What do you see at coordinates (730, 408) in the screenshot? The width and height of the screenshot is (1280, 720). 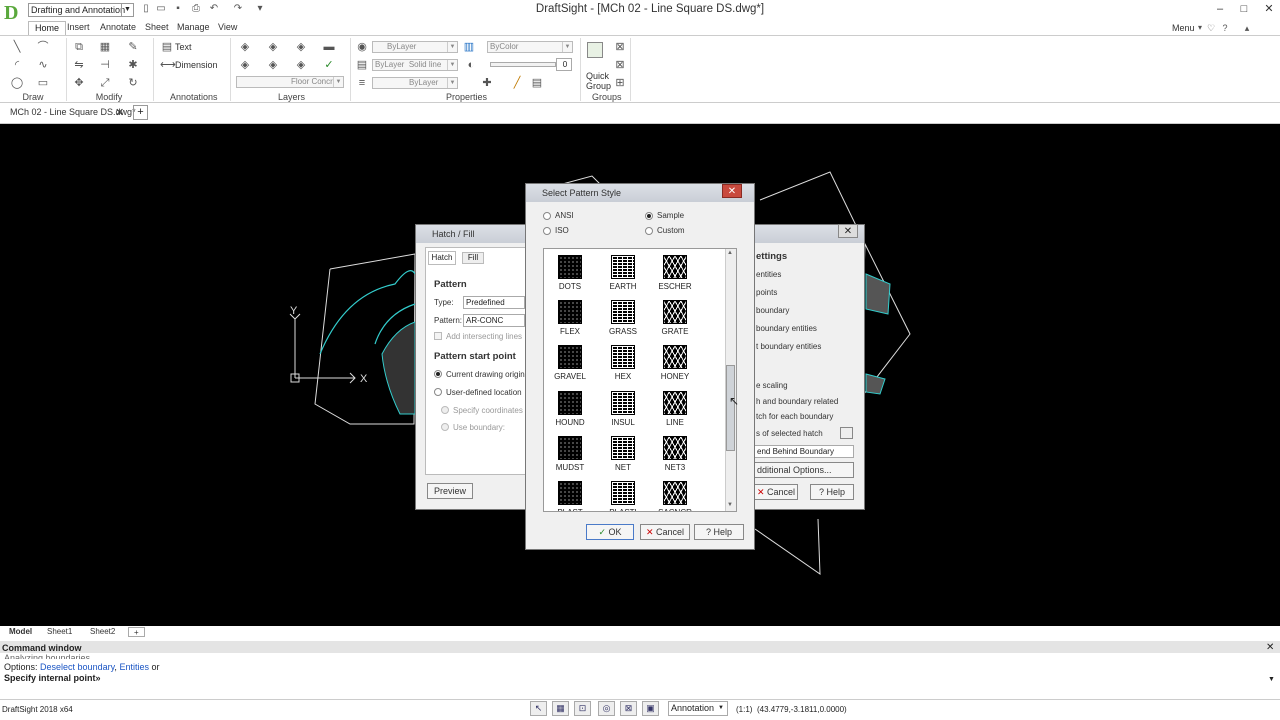 I see `scrollbar-thumb` at bounding box center [730, 408].